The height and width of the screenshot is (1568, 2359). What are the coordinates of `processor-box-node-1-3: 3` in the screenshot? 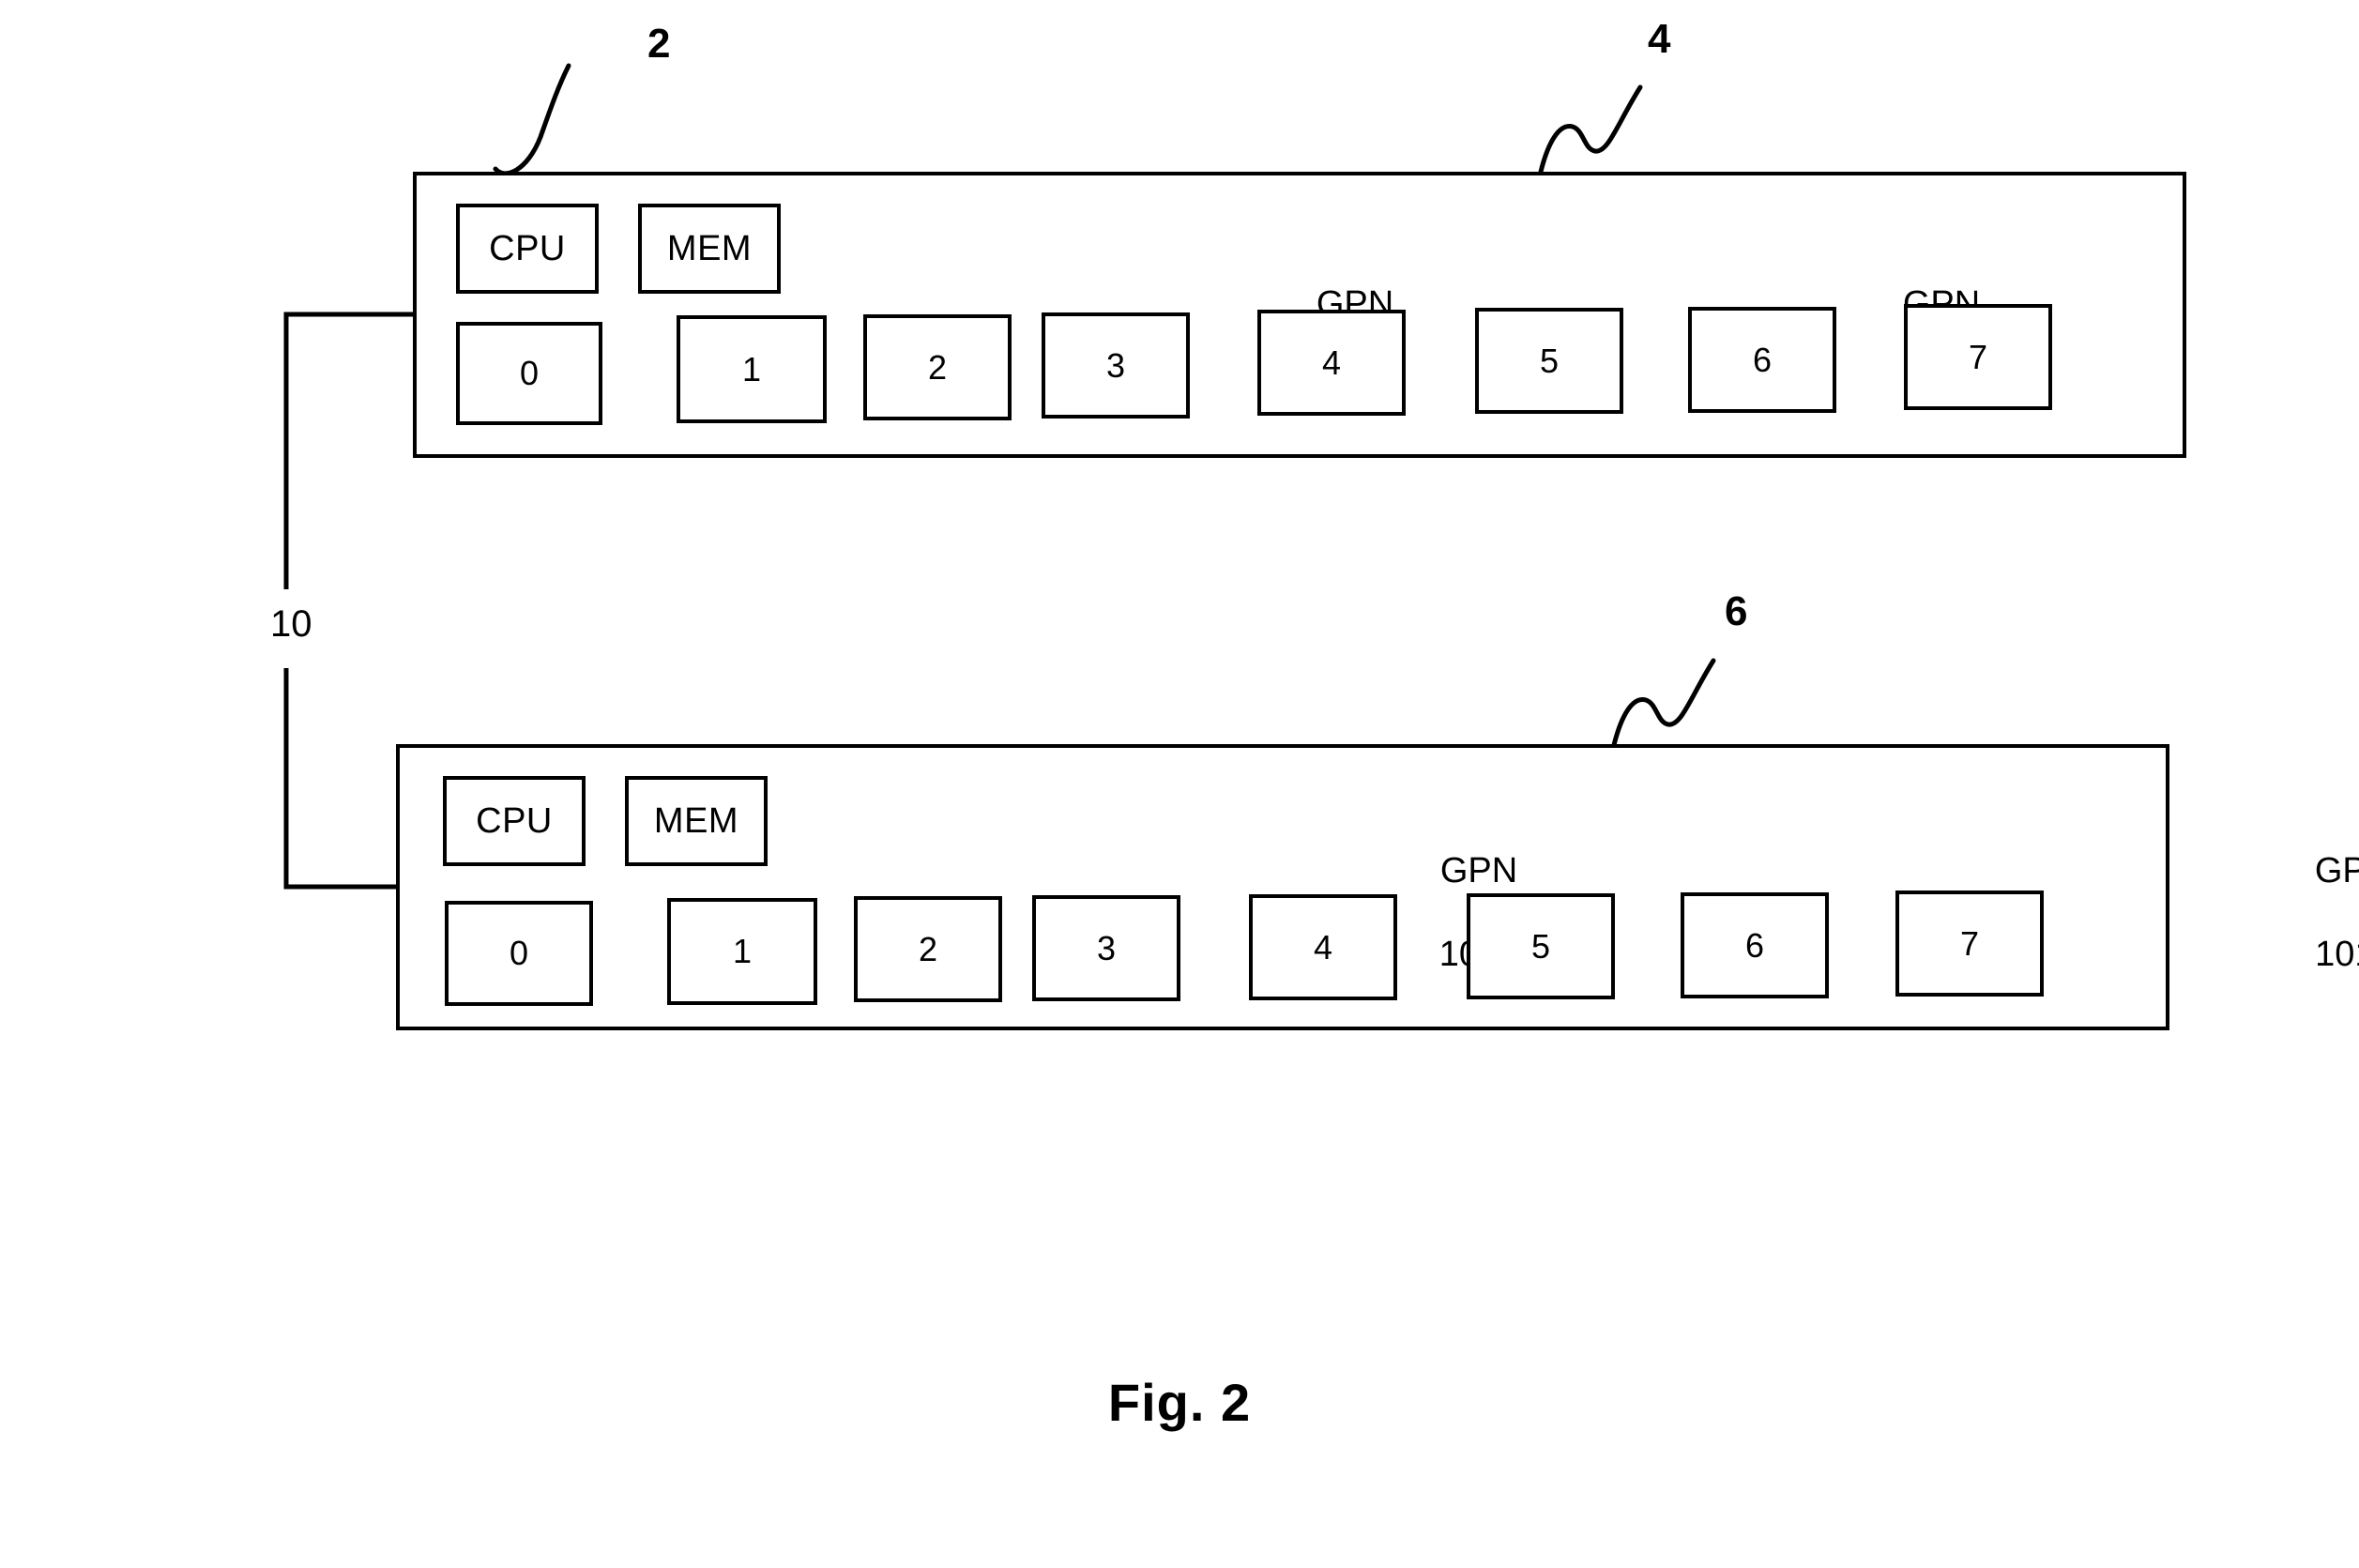 It's located at (1116, 365).